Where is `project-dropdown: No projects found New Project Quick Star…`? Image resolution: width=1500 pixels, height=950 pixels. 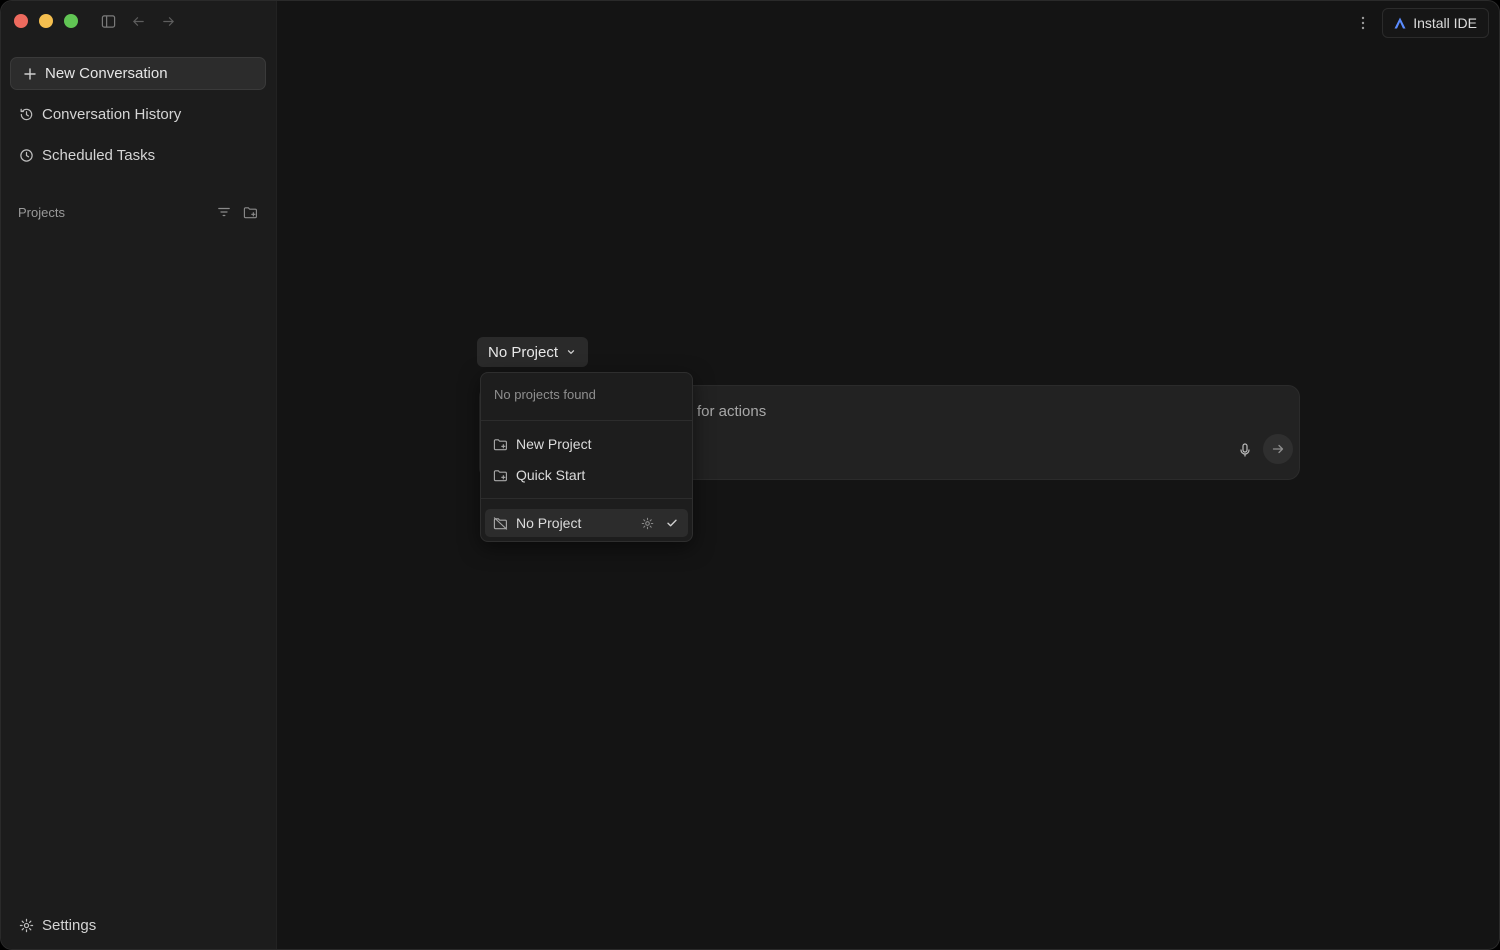 project-dropdown: No projects found New Project Quick Star… is located at coordinates (586, 457).